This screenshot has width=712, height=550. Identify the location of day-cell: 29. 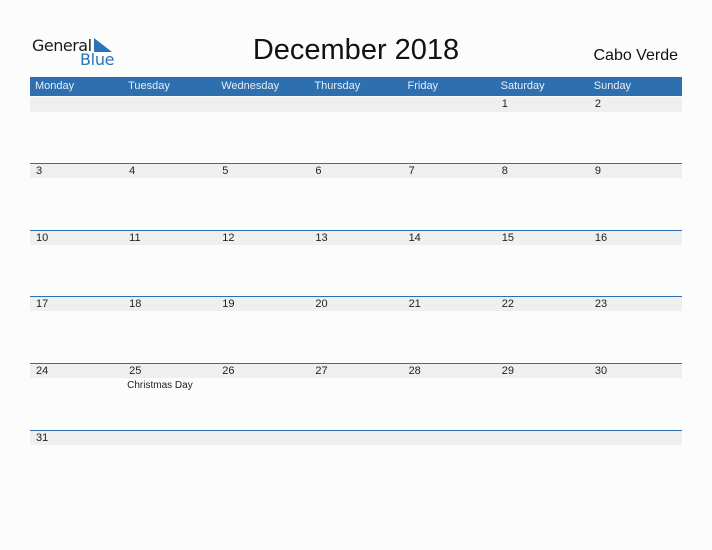
(542, 396).